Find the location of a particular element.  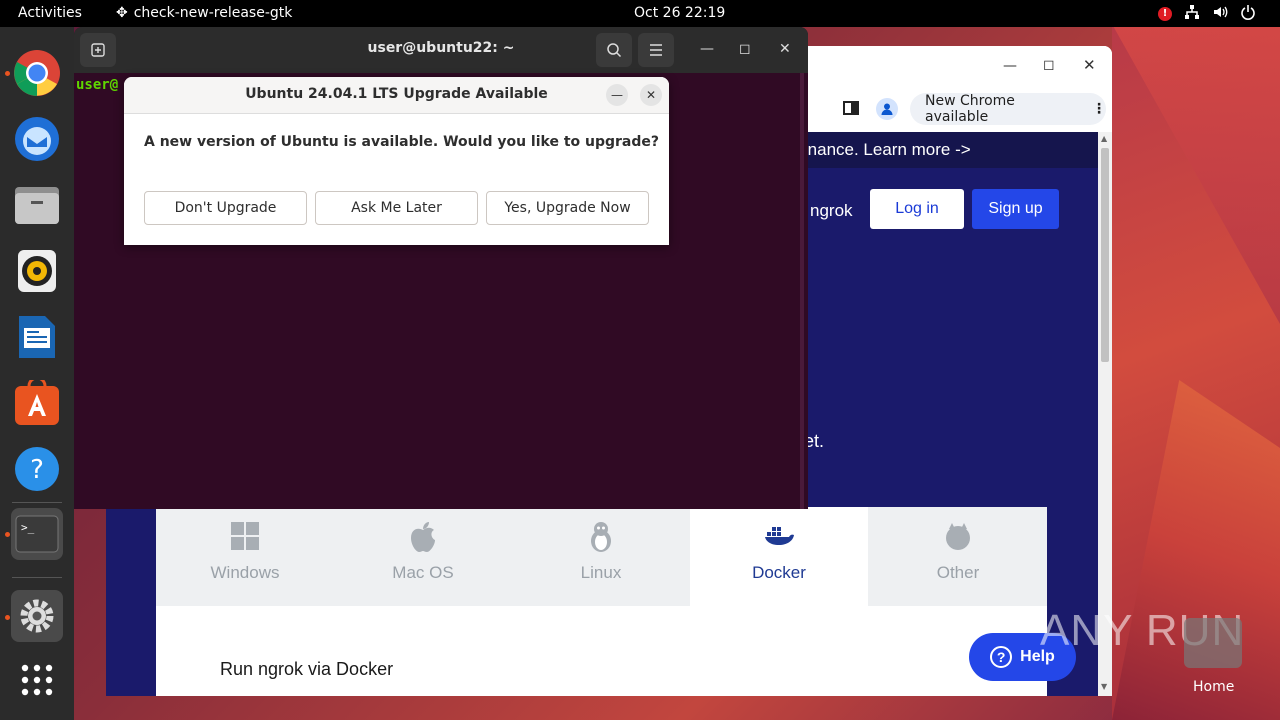

upgrade-now-button: Yes, Upgrade Now is located at coordinates (567, 208).